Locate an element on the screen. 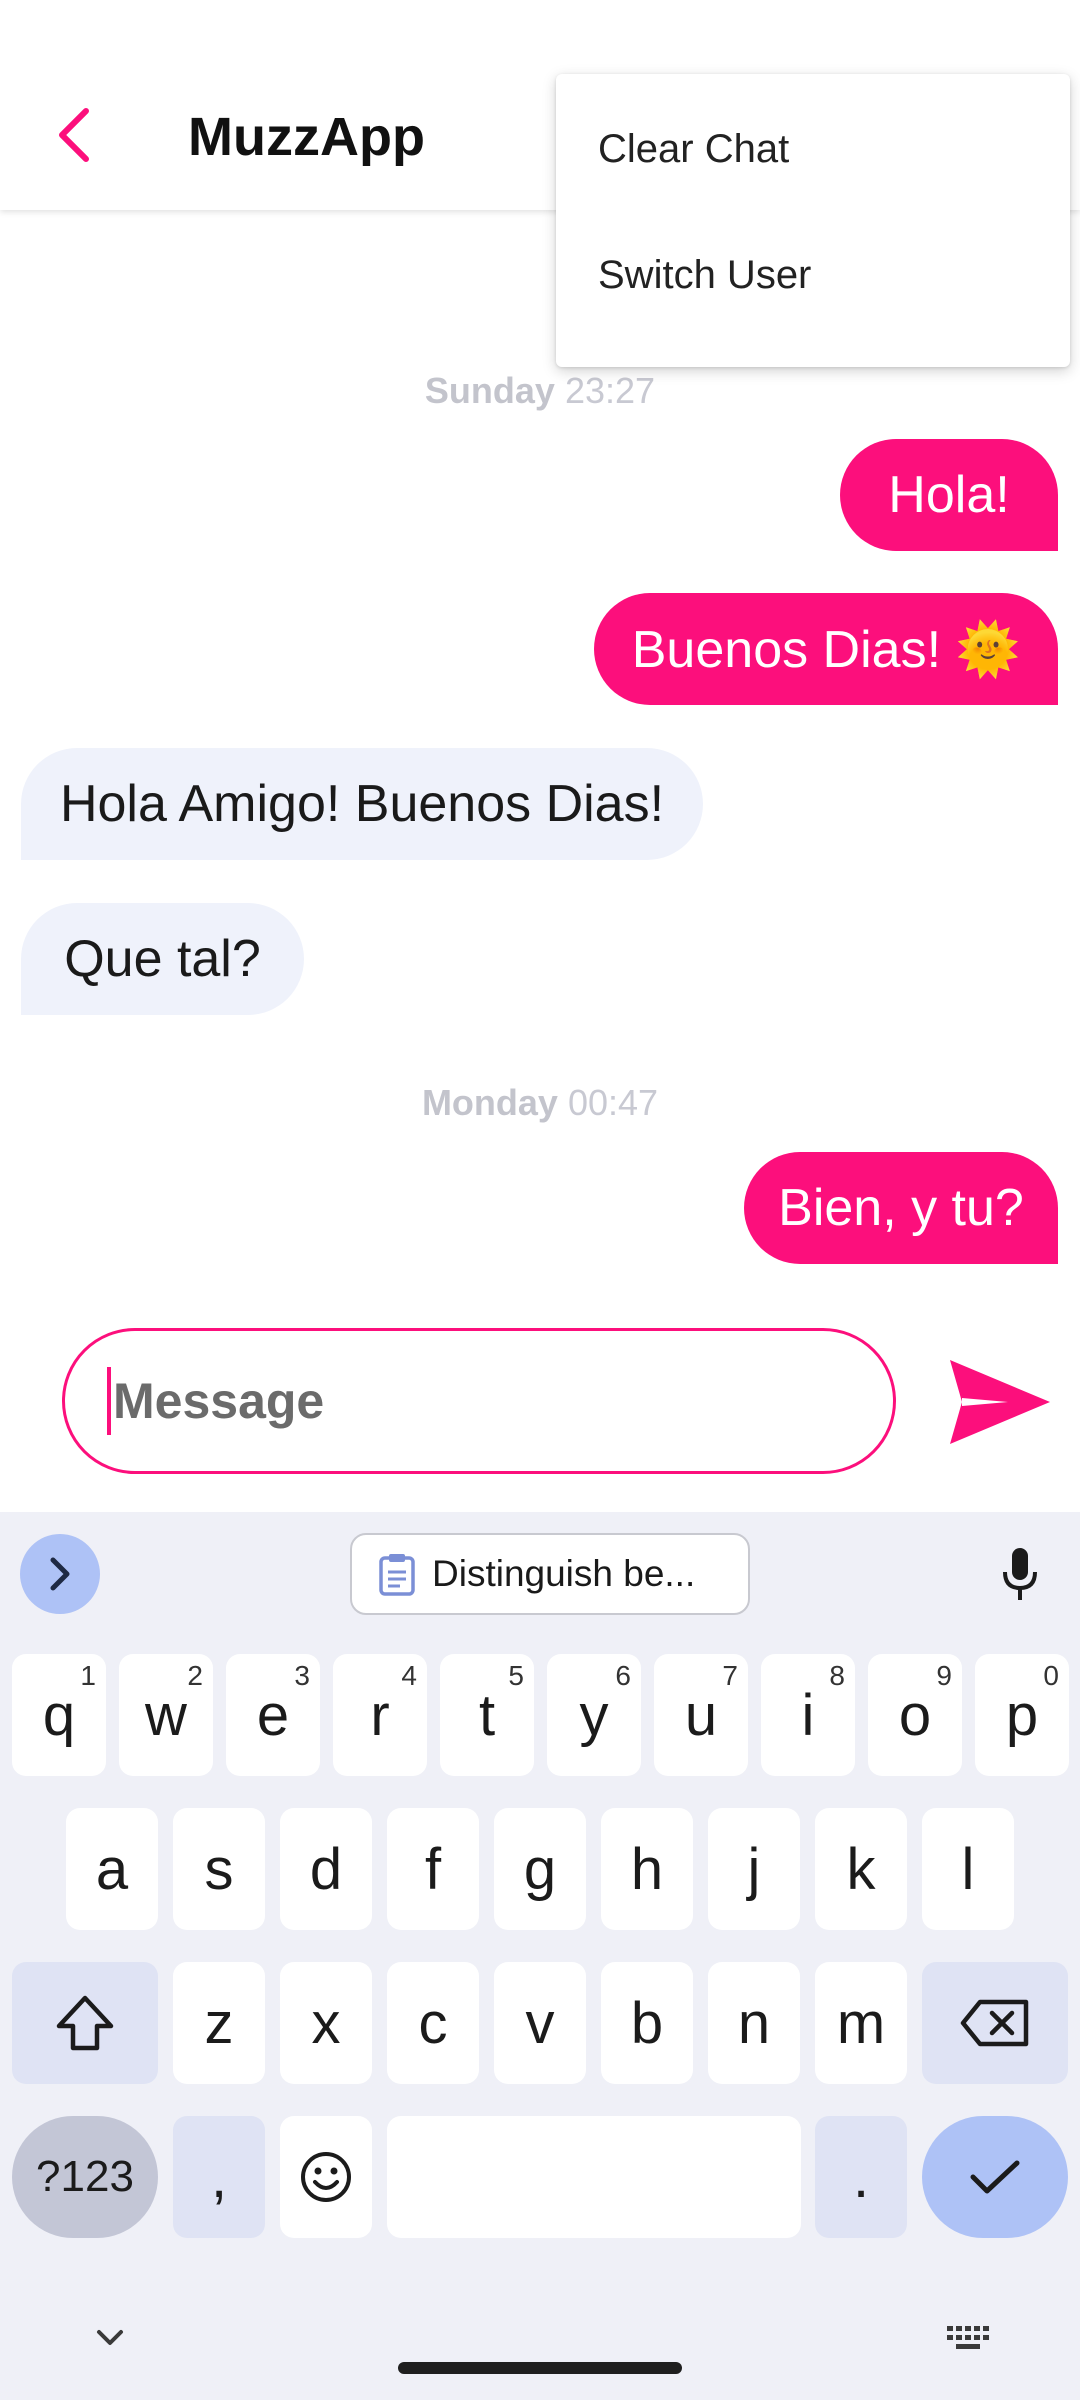 The image size is (1080, 2400). key-label: e is located at coordinates (273, 1715).